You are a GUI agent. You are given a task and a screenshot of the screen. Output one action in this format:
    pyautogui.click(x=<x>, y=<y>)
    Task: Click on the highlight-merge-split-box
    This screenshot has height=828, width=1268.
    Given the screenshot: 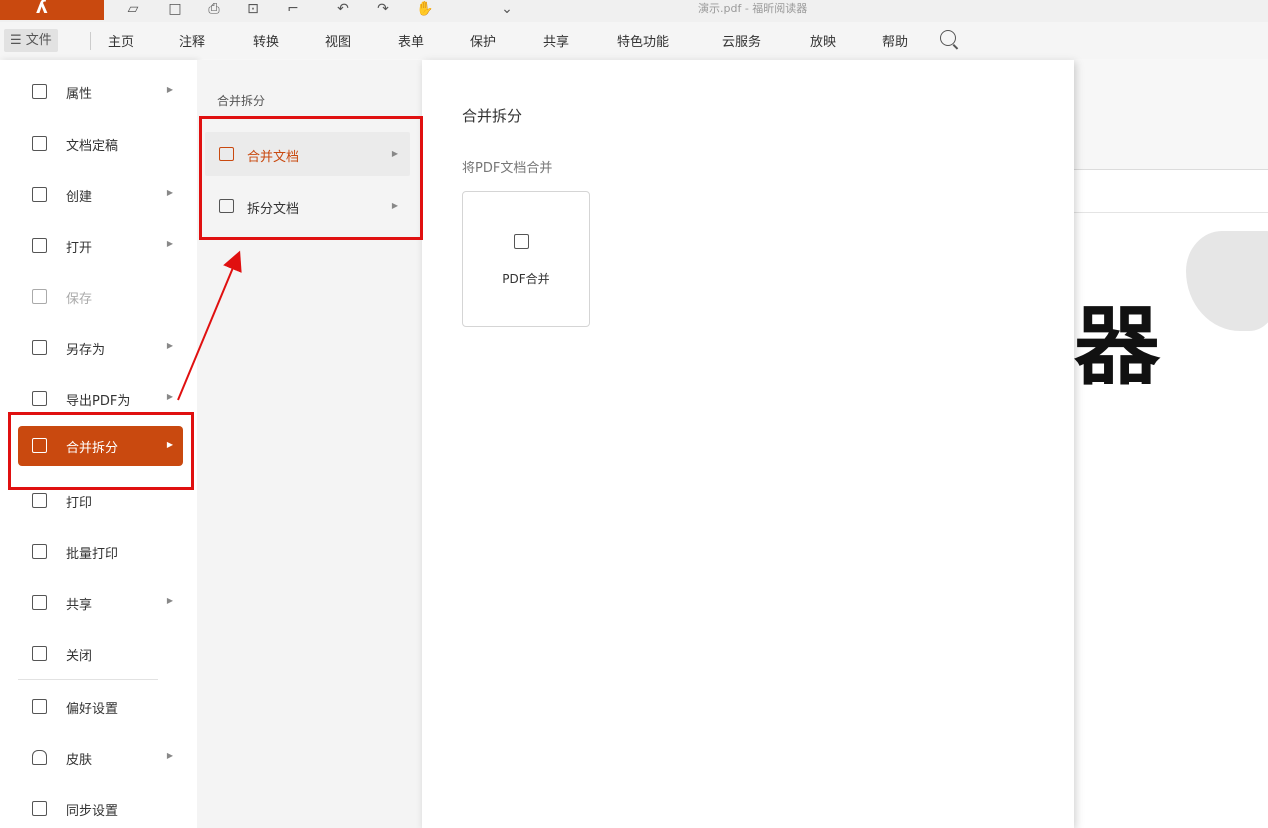 What is the action you would take?
    pyautogui.click(x=101, y=451)
    